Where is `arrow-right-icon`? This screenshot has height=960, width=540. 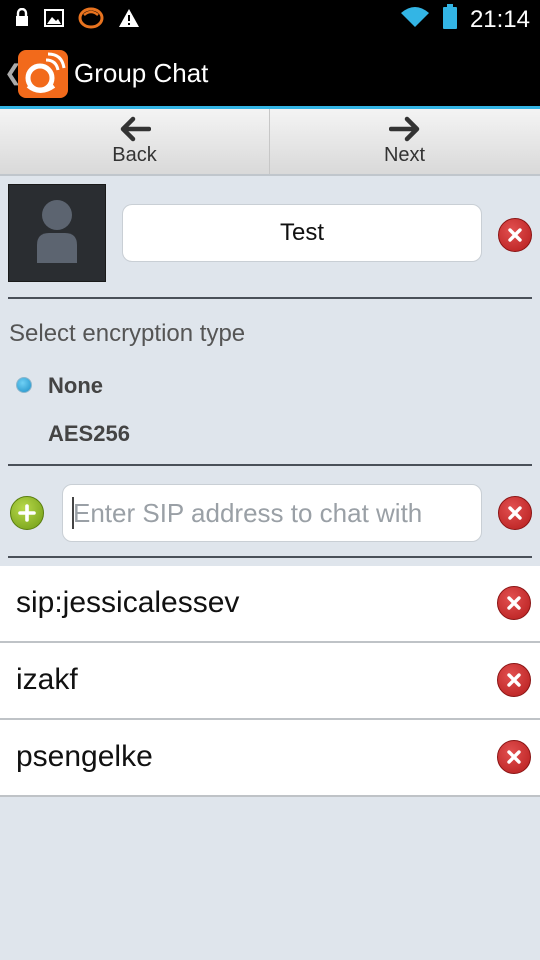
arrow-right-icon is located at coordinates (403, 129).